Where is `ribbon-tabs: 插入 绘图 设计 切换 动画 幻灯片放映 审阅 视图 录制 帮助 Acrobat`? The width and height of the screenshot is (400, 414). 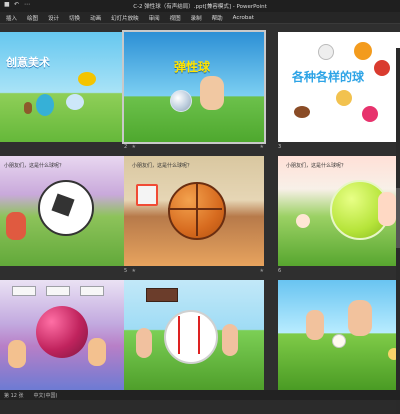
ribbon-tabs: 插入 绘图 设计 切换 动画 幻灯片放映 审阅 视图 录制 帮助 Acrobat is located at coordinates (200, 18).